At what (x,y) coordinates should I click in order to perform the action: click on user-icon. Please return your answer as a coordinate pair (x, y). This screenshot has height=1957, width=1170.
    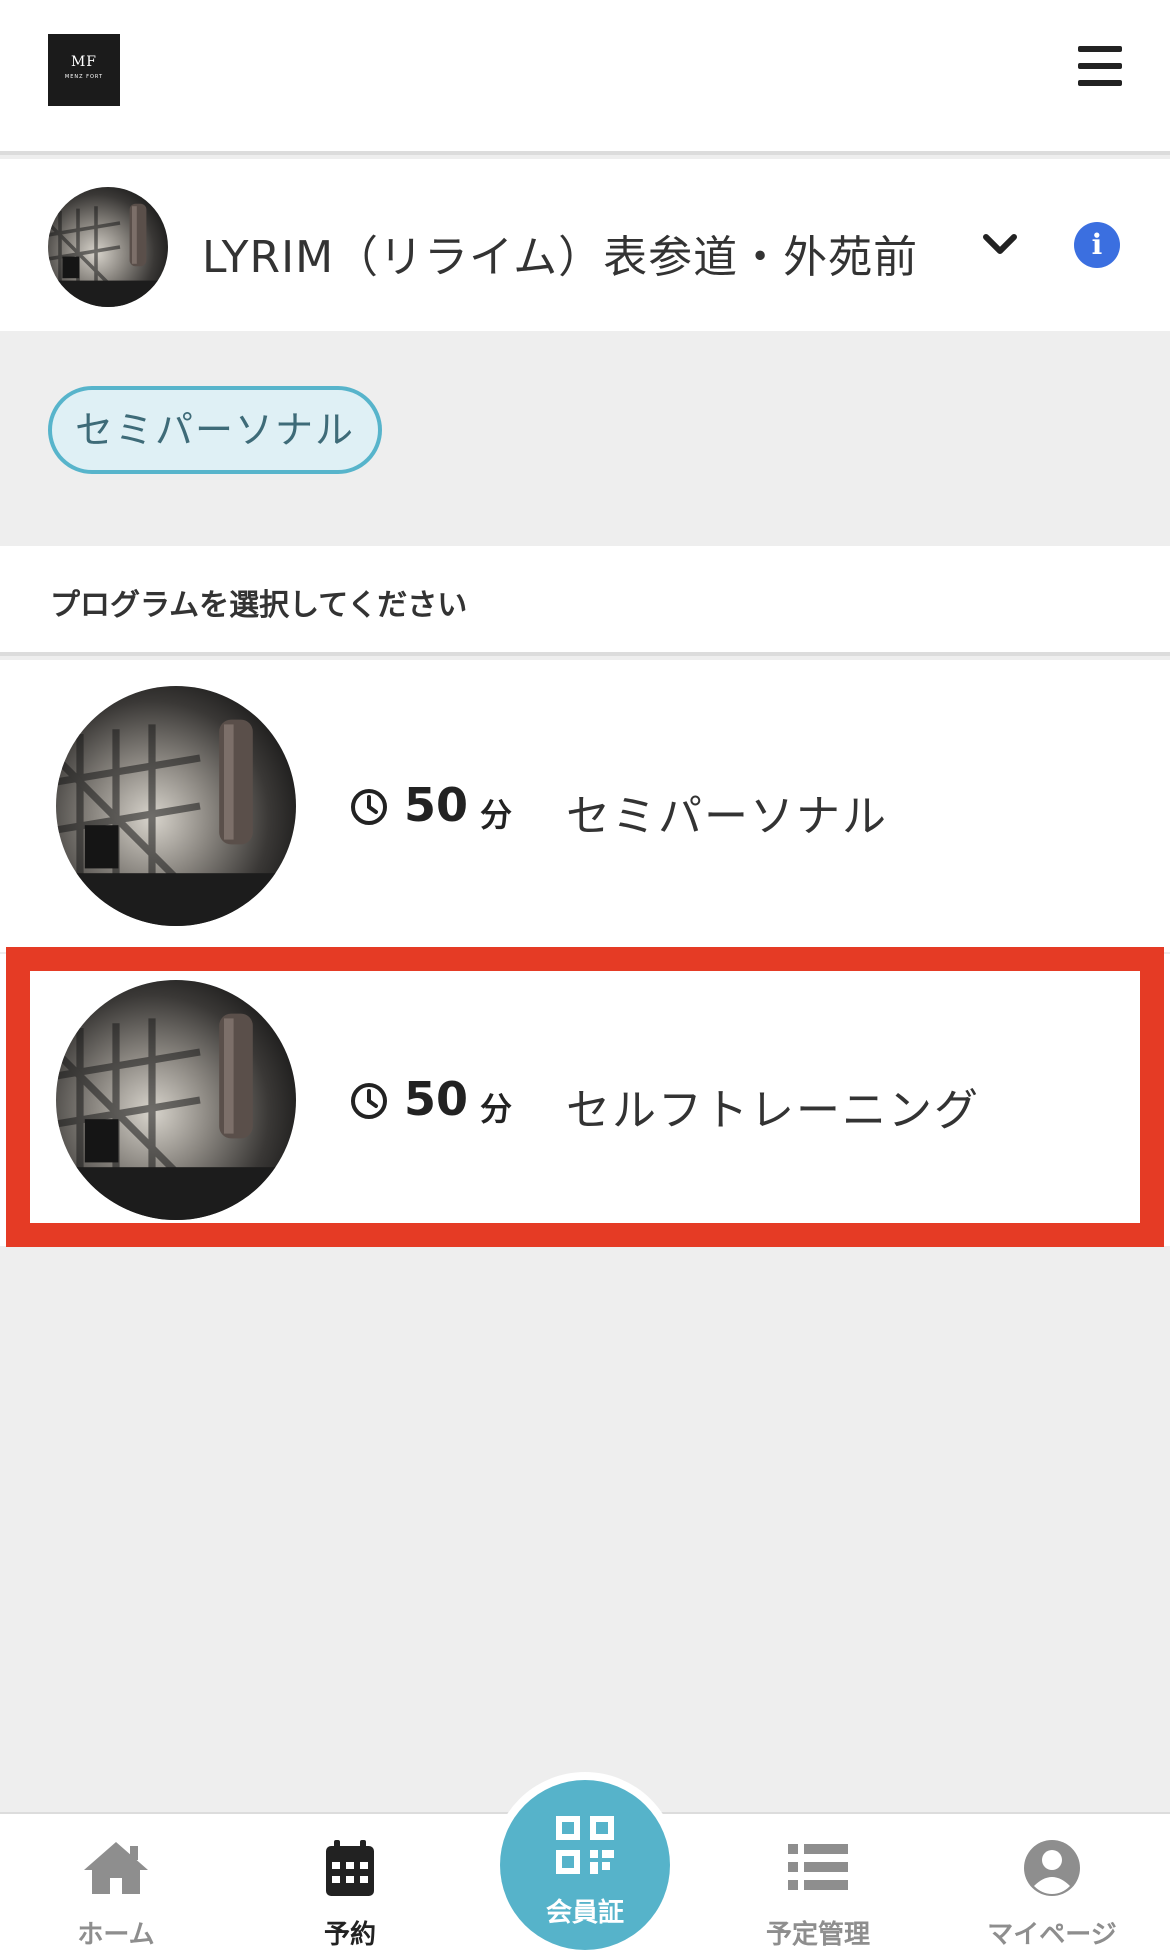
    Looking at the image, I should click on (1052, 1868).